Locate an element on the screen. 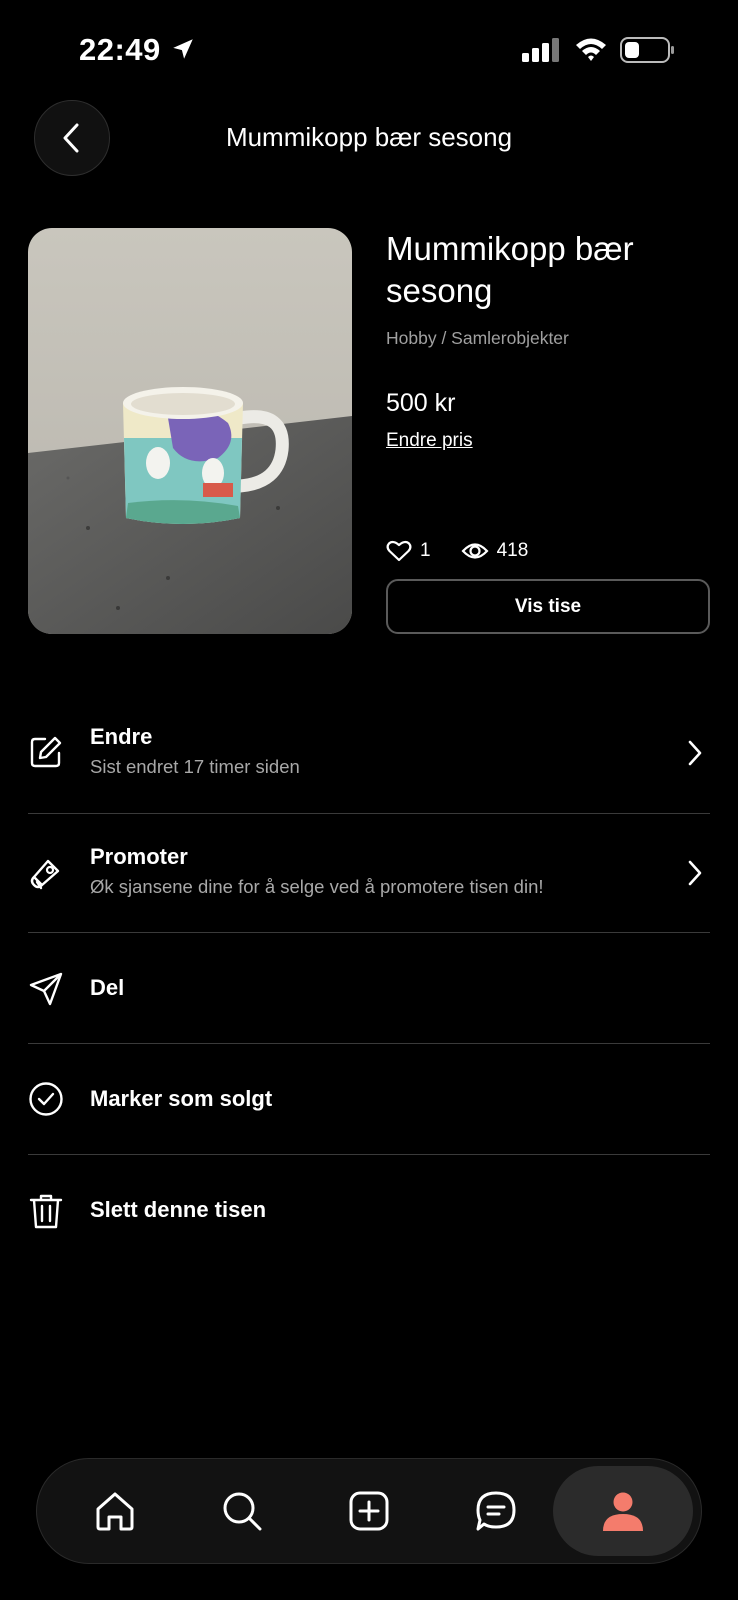 The height and width of the screenshot is (1600, 738). menu-item-delete: Slett denne tisen is located at coordinates (369, 1210).